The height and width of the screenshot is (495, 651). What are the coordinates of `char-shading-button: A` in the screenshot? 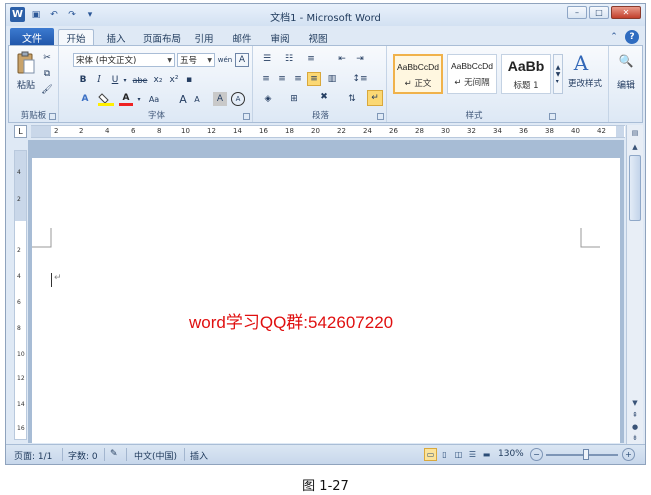 It's located at (220, 99).